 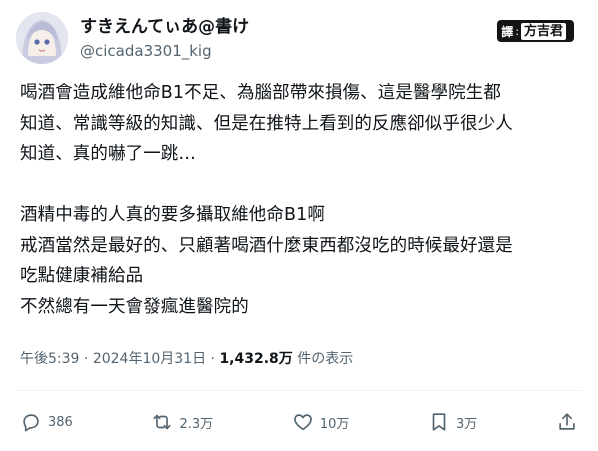 I want to click on like-button: 10万, so click(x=321, y=422).